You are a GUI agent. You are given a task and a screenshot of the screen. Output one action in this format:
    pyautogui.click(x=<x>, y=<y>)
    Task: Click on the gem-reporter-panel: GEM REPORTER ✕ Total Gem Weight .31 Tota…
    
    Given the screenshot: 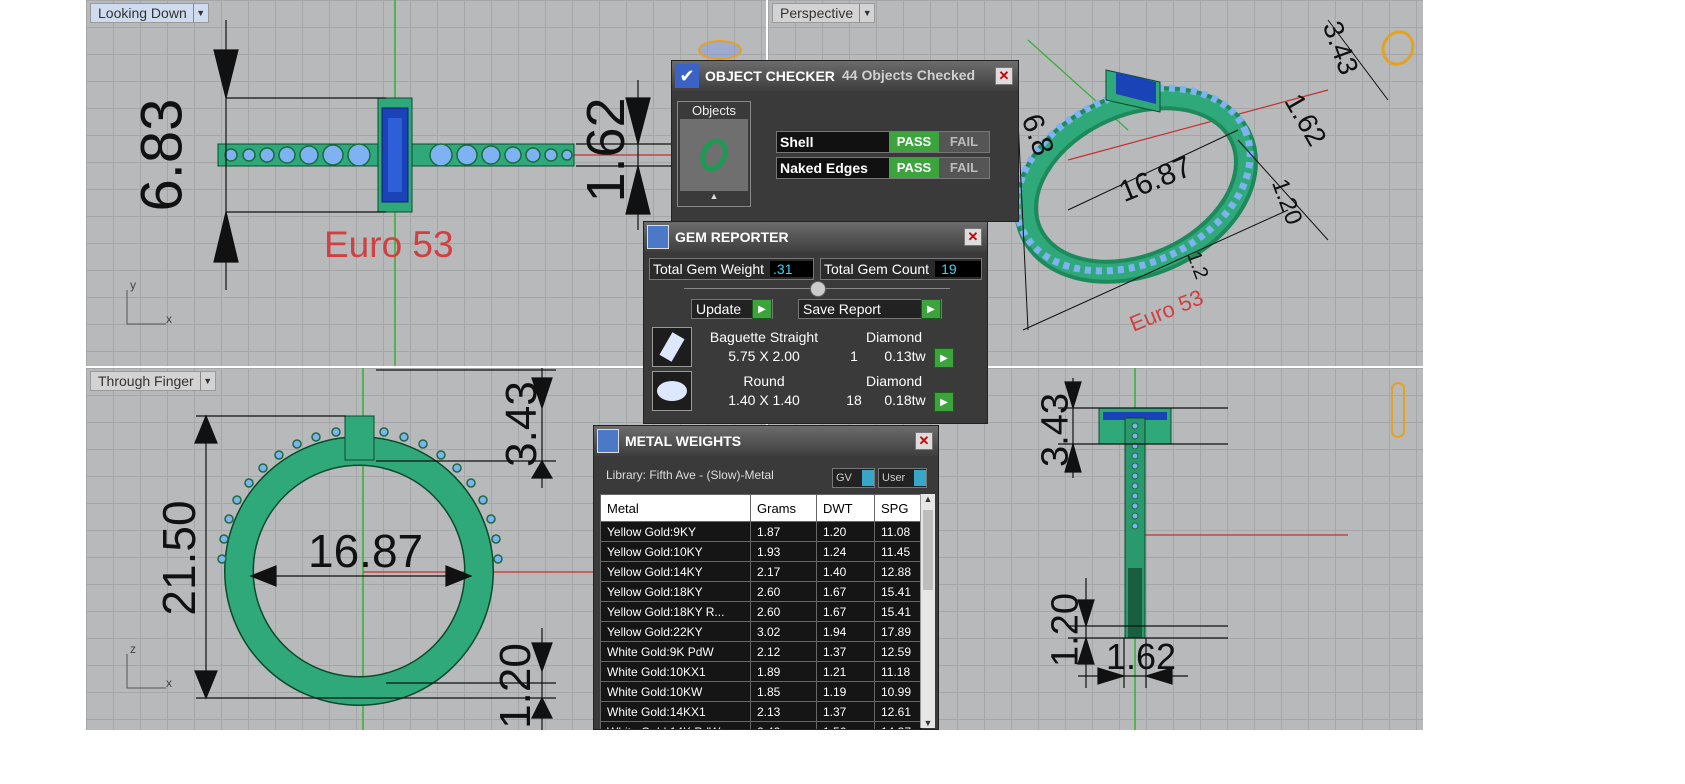 What is the action you would take?
    pyautogui.click(x=815, y=322)
    